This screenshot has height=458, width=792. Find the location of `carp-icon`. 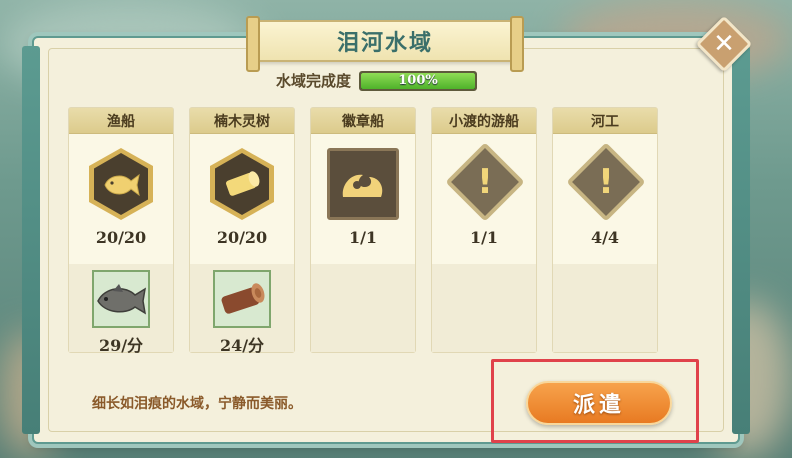

carp-icon is located at coordinates (121, 299).